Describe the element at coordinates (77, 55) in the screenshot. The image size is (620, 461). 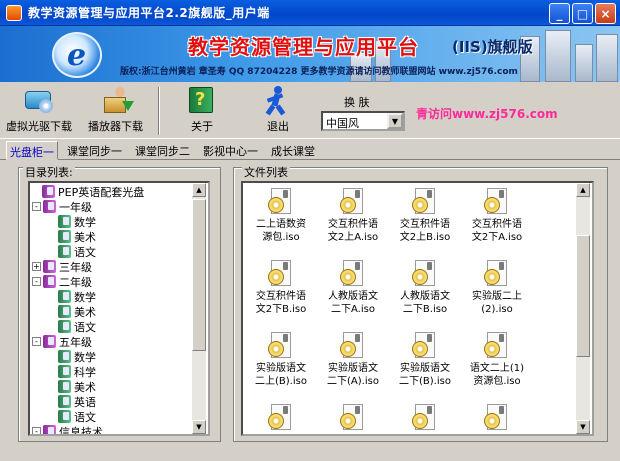
I see `ie-logo-icon: e` at that location.